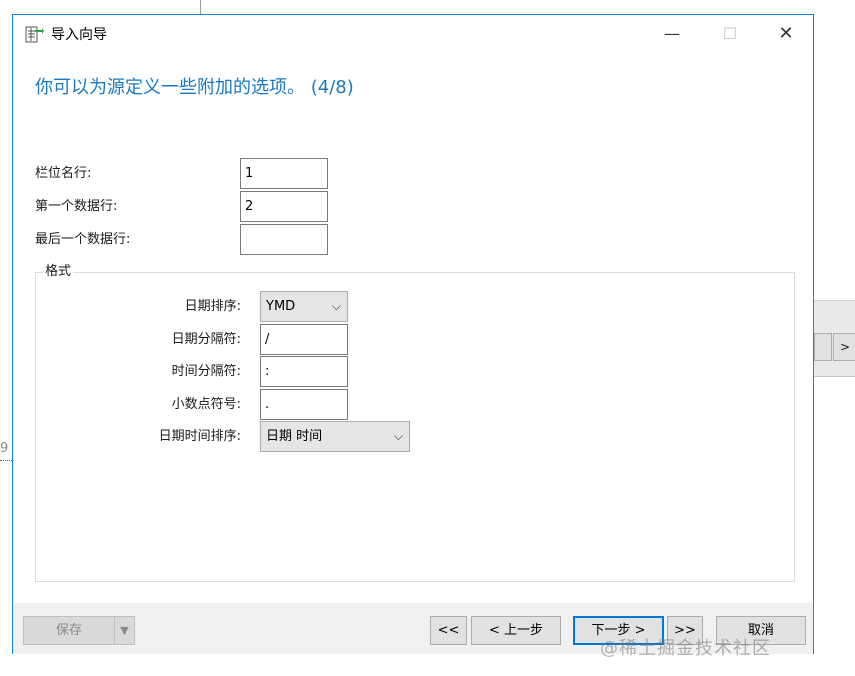 The height and width of the screenshot is (676, 855). I want to click on background-next-button: >, so click(844, 347).